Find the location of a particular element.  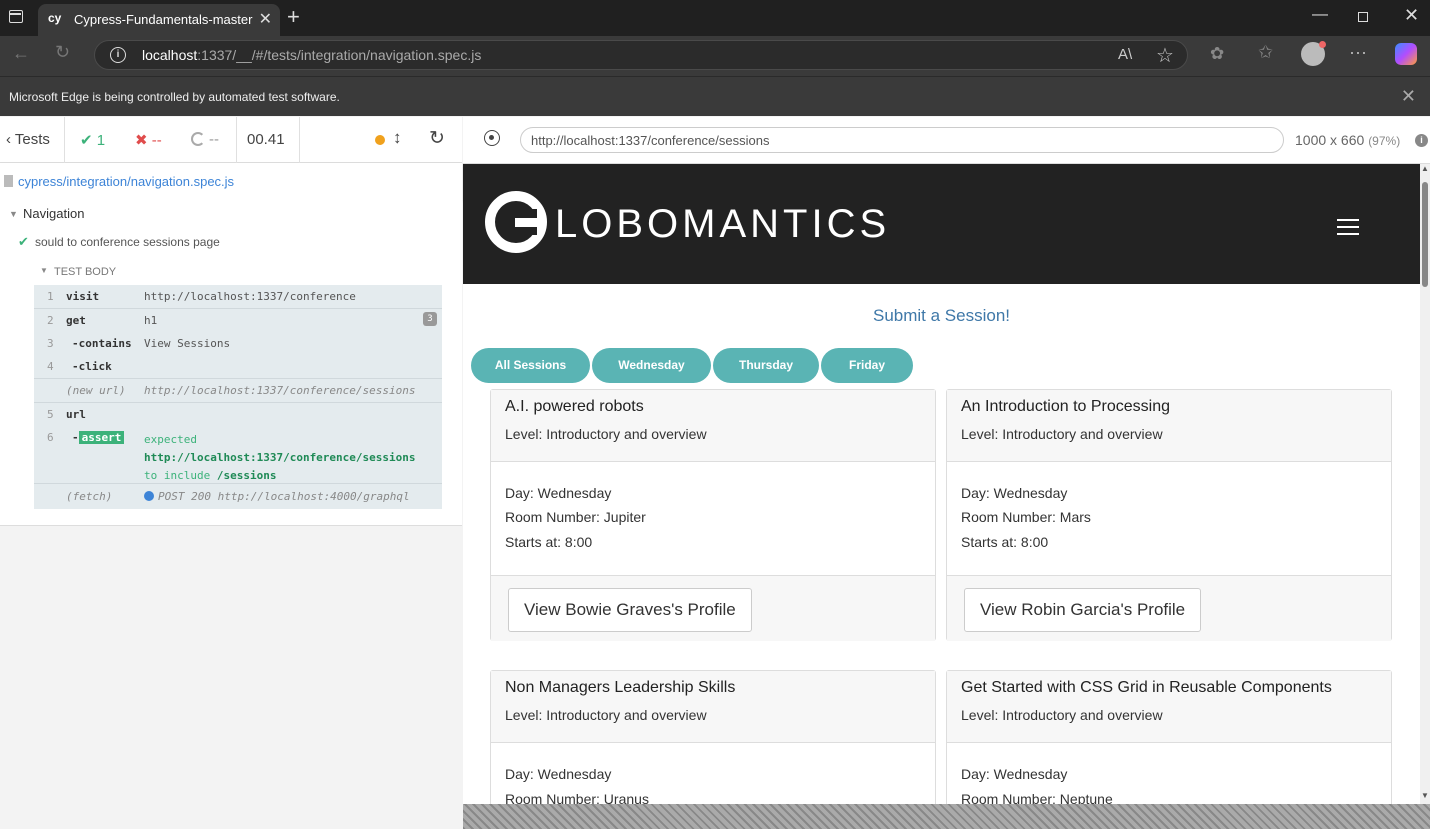

viewport-overflow-pattern is located at coordinates (946, 816).